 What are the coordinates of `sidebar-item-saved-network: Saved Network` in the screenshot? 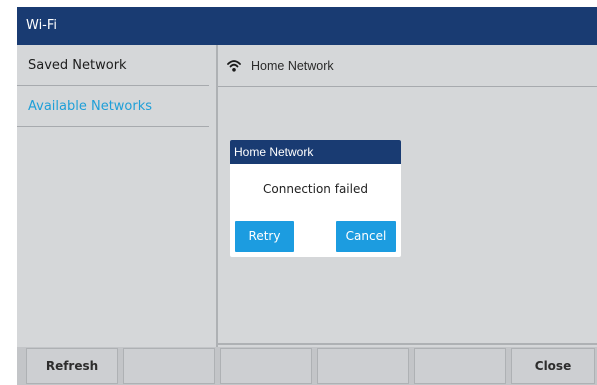 It's located at (113, 65).